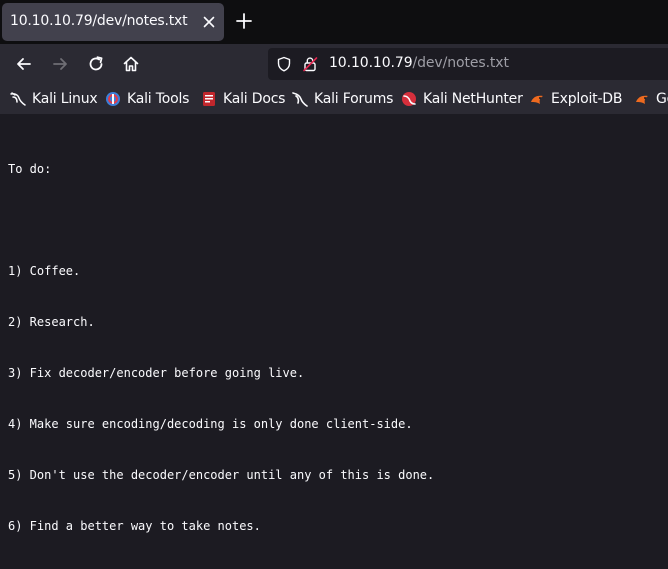 The width and height of the screenshot is (668, 569). I want to click on bookmark-kali-docs: Kali Docs, so click(243, 99).